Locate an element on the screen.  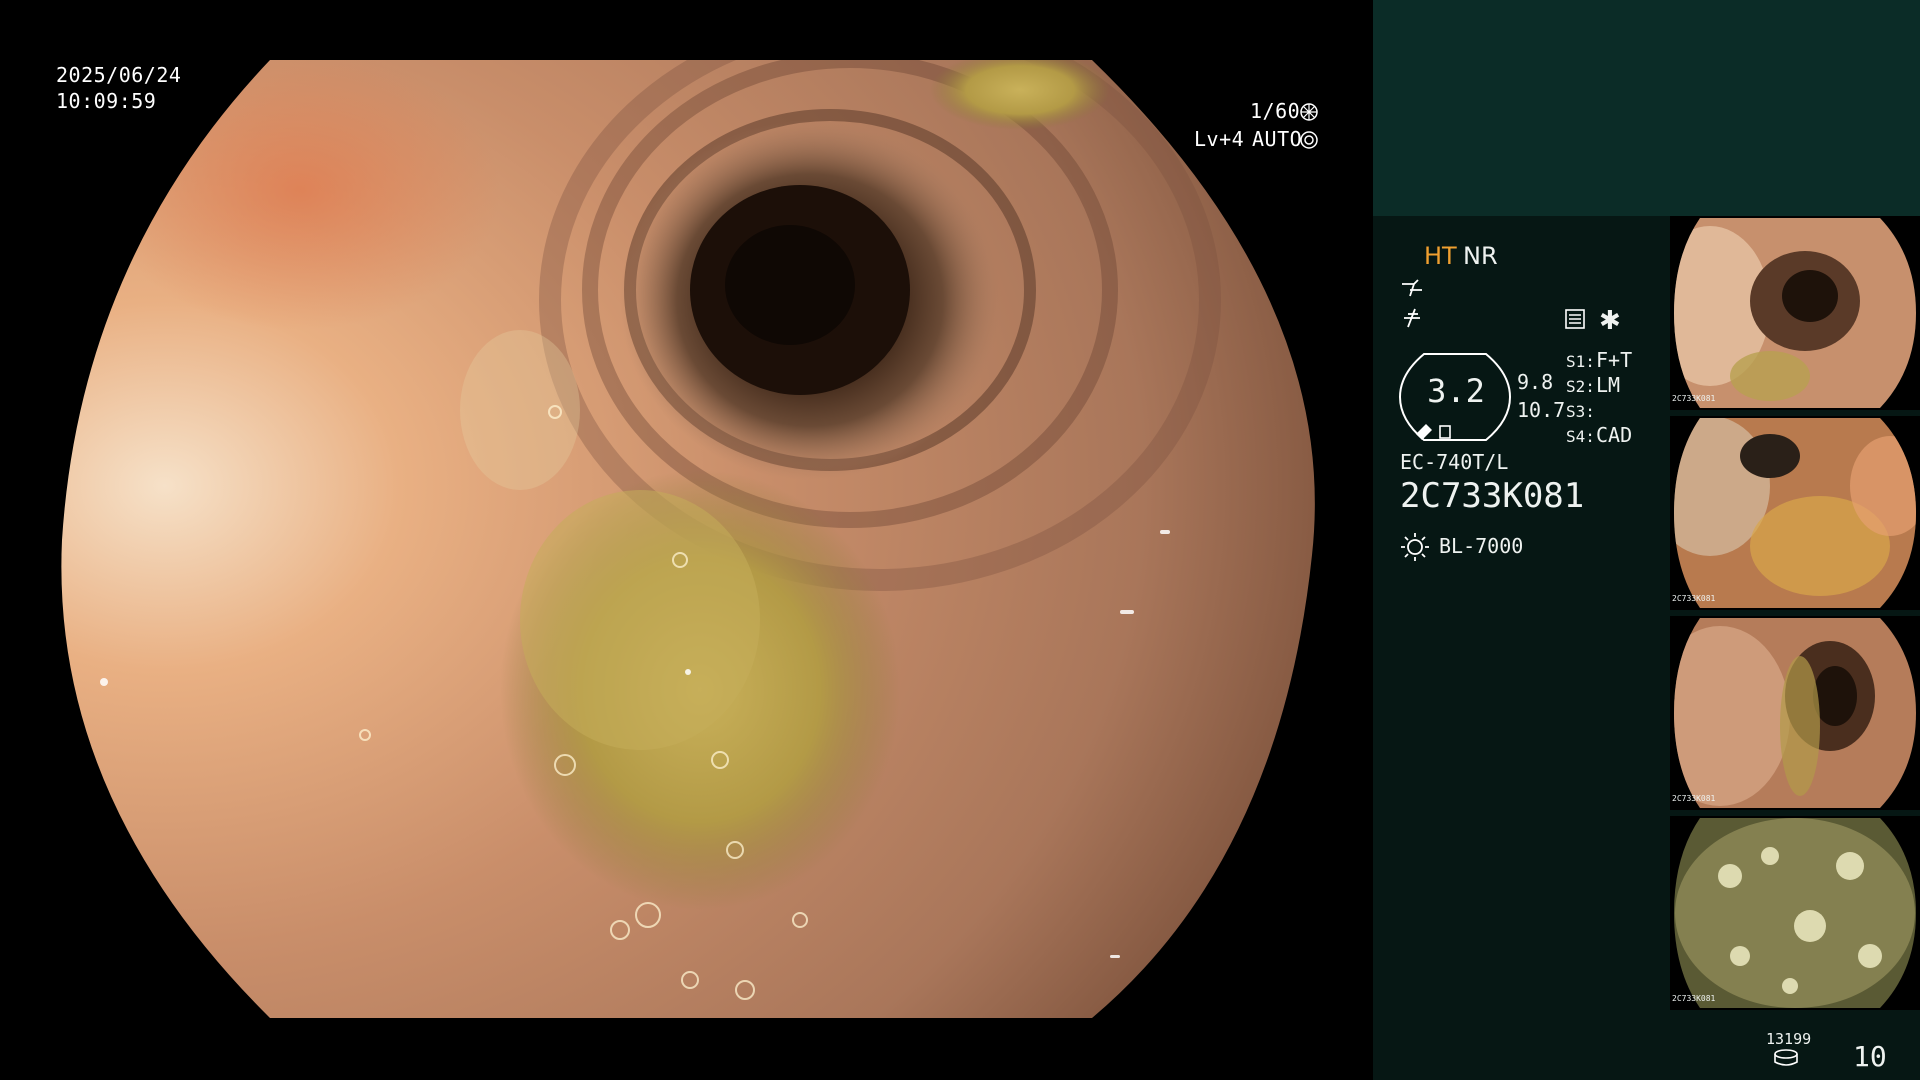
switch-label-s4: S4: is located at coordinates (1580, 436).